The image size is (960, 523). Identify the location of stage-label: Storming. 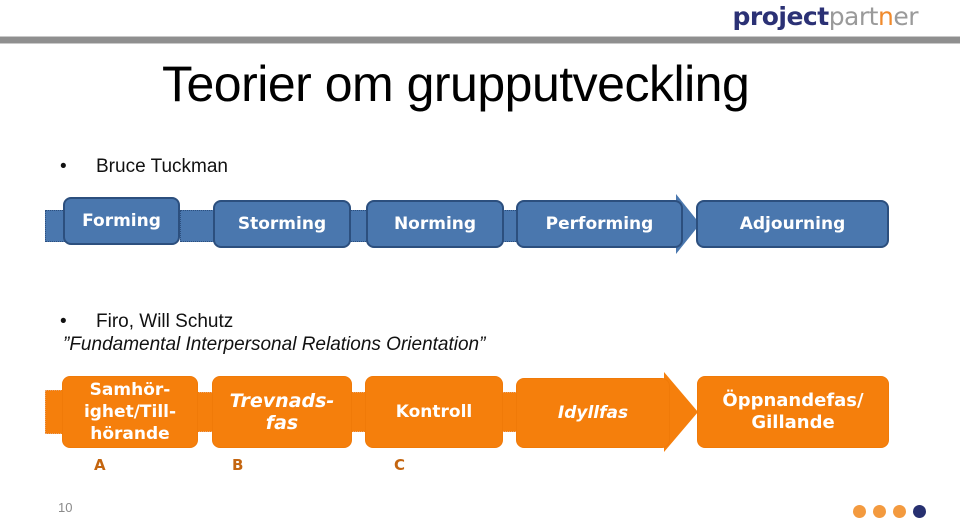
(282, 224).